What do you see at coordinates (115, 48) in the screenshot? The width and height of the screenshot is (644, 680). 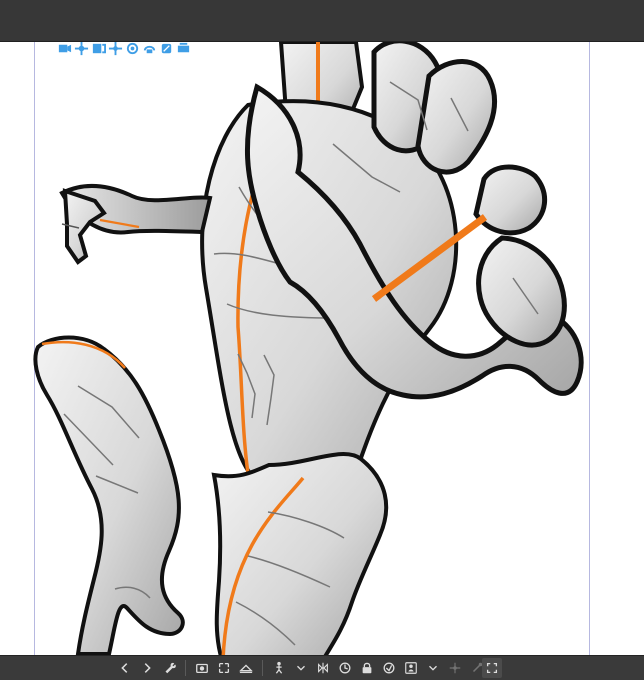 I see `move-object-icon` at bounding box center [115, 48].